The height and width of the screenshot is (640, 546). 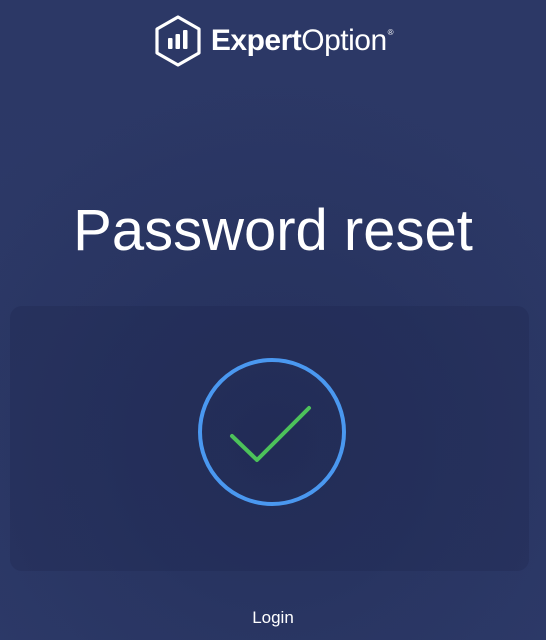 I want to click on registered-mark: ®, so click(x=390, y=32).